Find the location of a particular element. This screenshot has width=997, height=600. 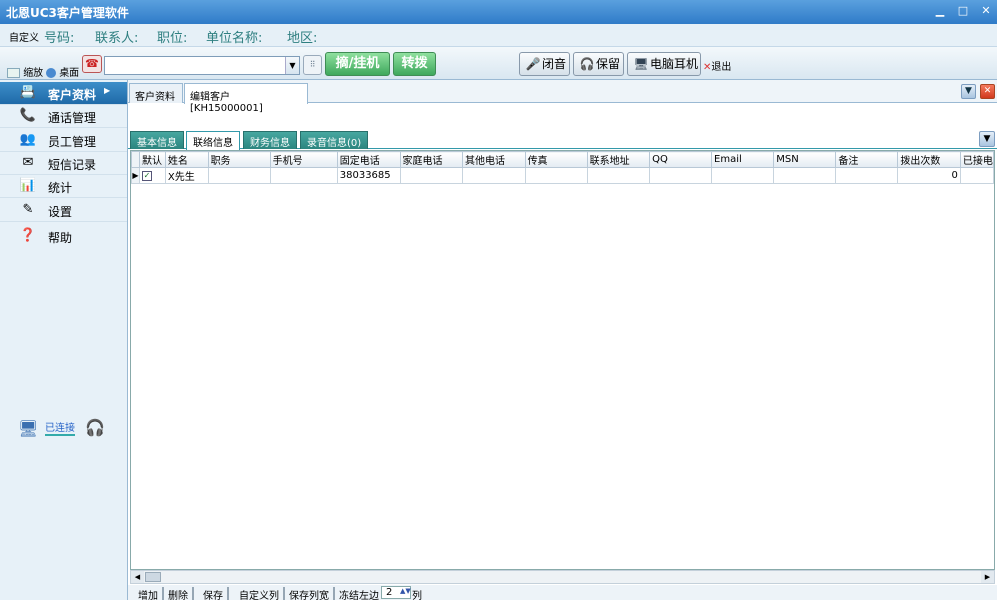

dial-keypad-icon: ⠿ is located at coordinates (312, 65).